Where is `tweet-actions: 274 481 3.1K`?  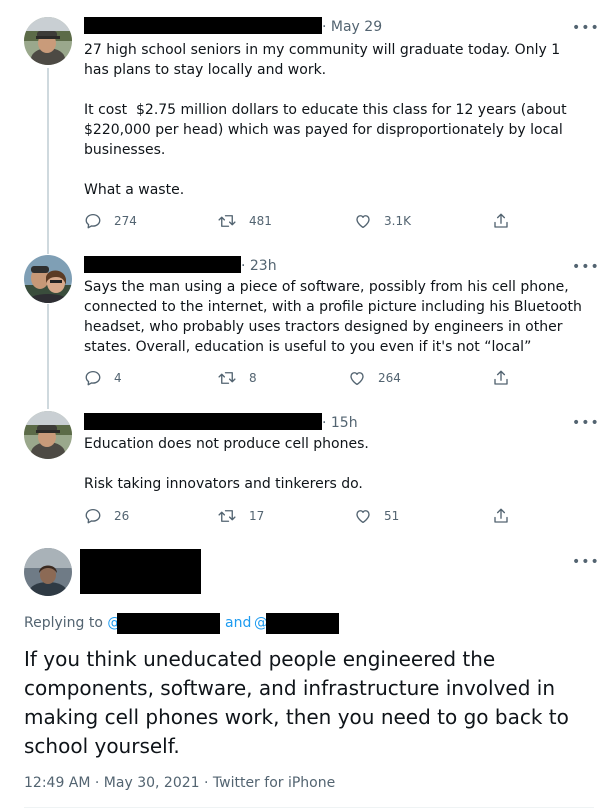 tweet-actions: 274 481 3.1K is located at coordinates (299, 221).